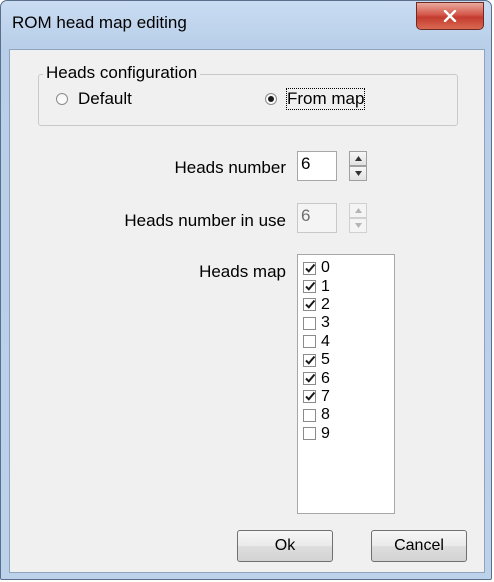 This screenshot has height=582, width=494. I want to click on heads-number-down-button, so click(358, 173).